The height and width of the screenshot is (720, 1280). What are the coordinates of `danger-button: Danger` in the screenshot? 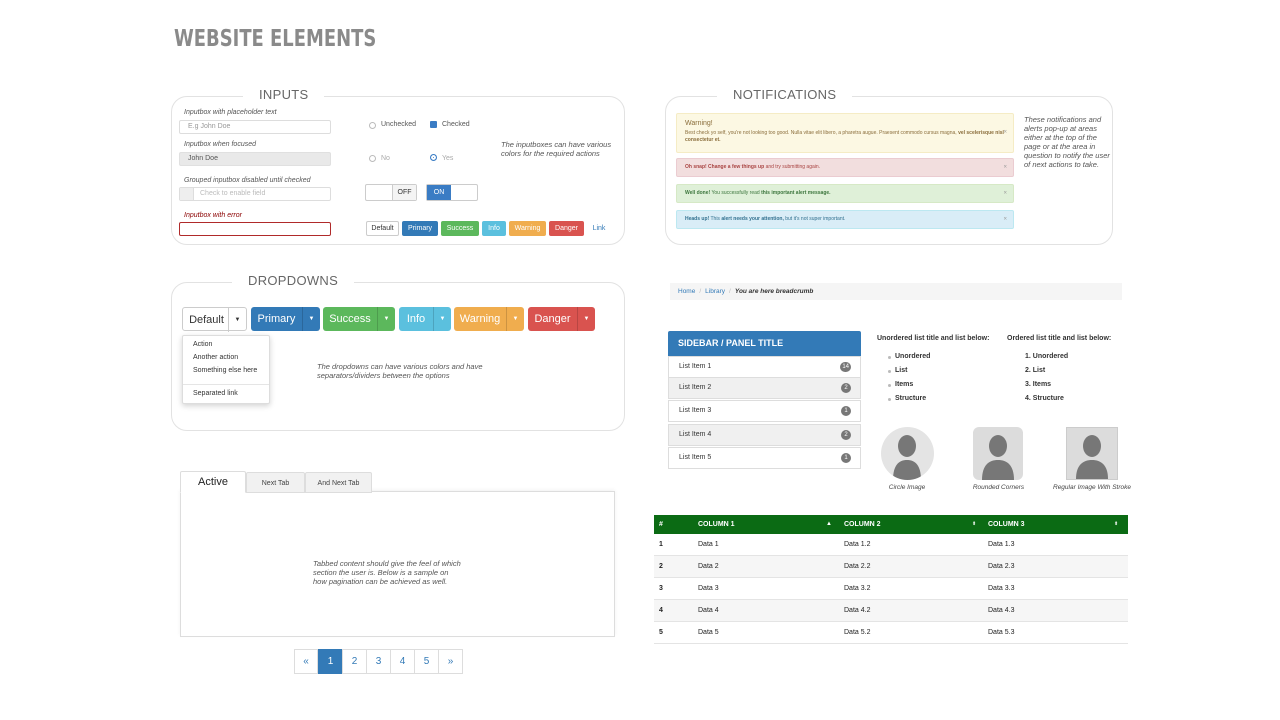 It's located at (566, 228).